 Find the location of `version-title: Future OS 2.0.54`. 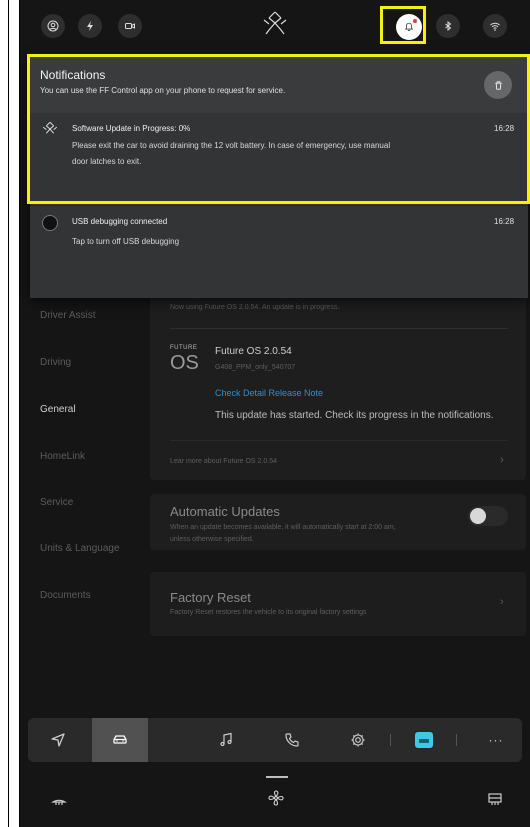

version-title: Future OS 2.0.54 is located at coordinates (253, 351).